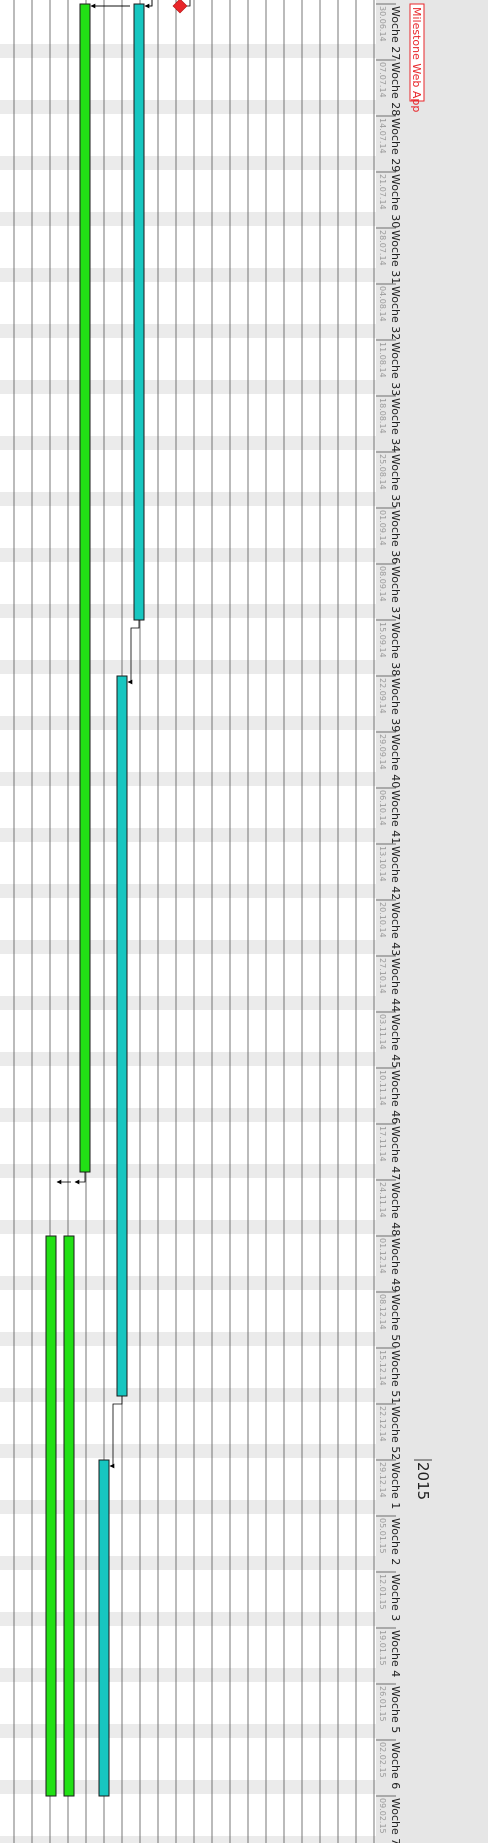  What do you see at coordinates (395, 1377) in the screenshot?
I see `week-label: Woche 51` at bounding box center [395, 1377].